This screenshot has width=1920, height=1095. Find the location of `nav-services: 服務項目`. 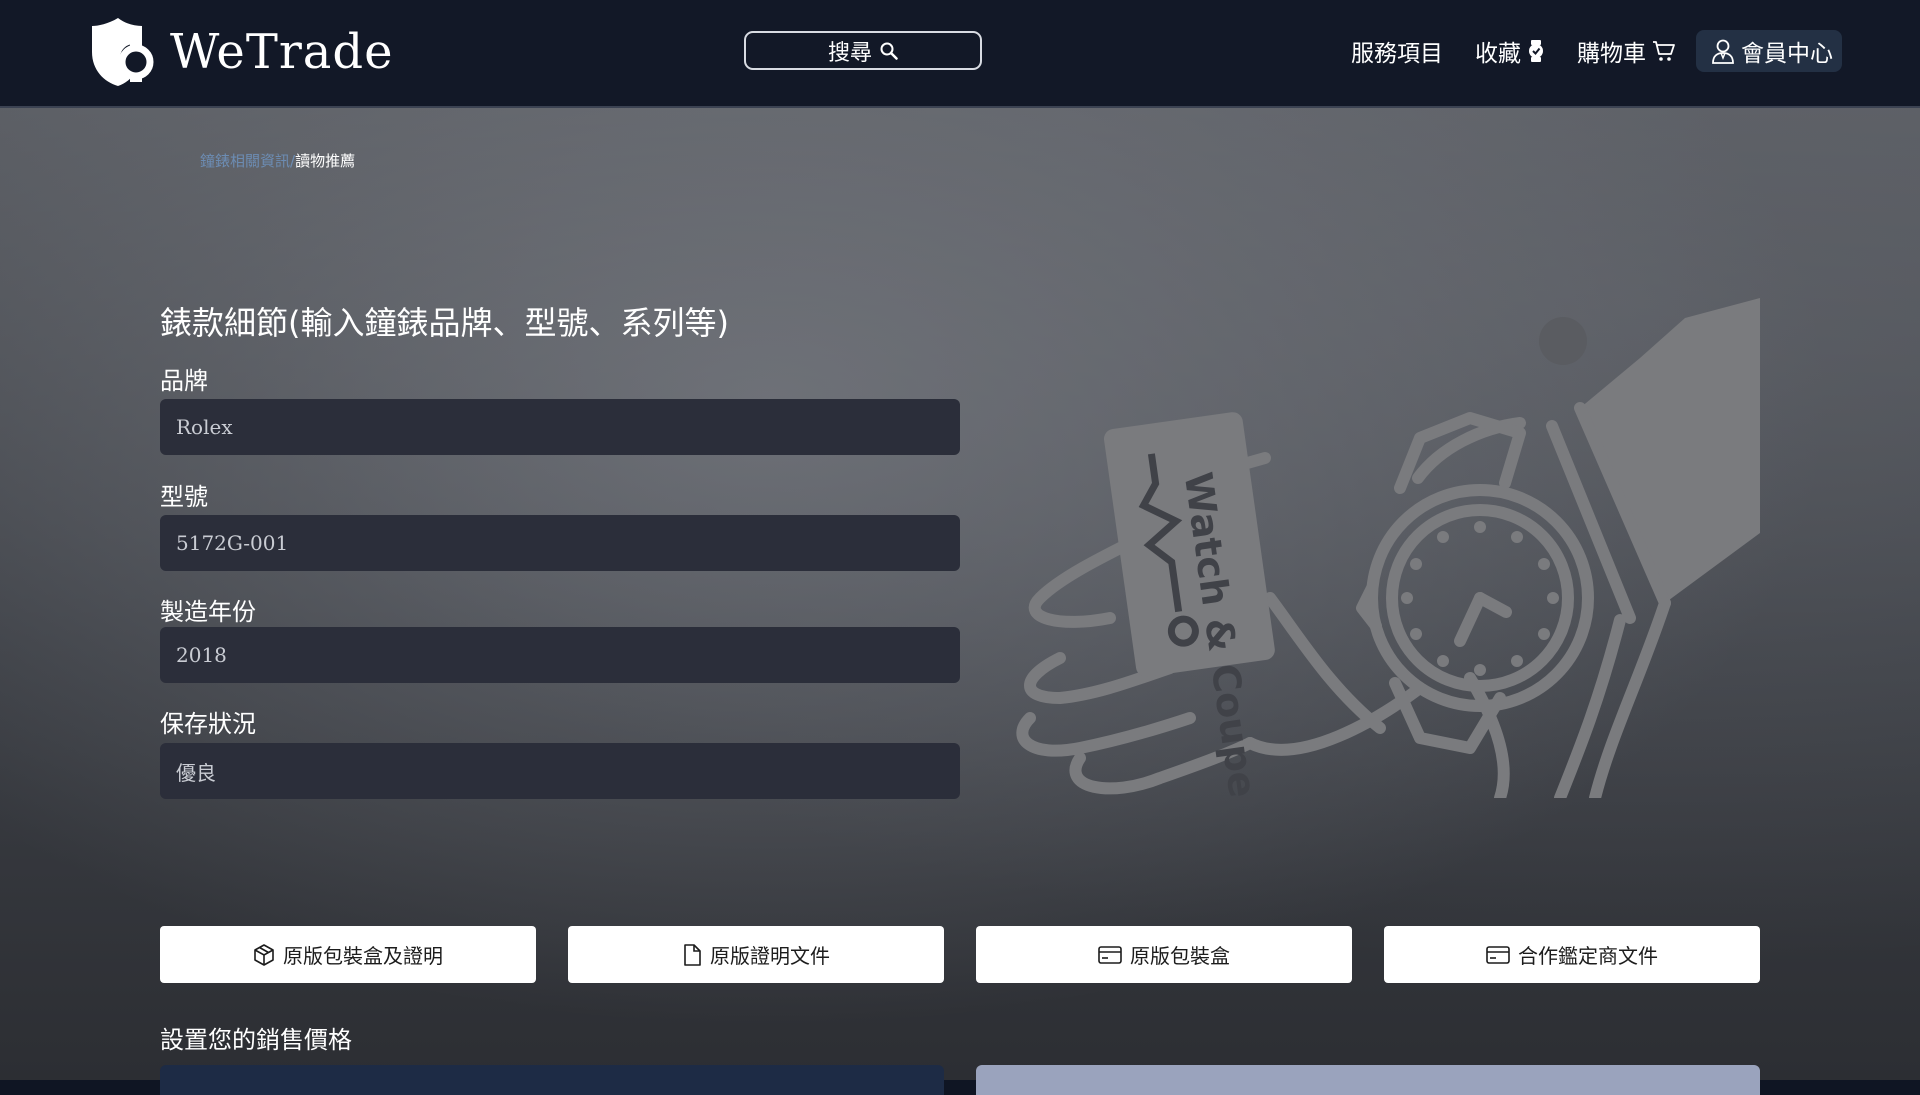

nav-services: 服務項目 is located at coordinates (1397, 51).